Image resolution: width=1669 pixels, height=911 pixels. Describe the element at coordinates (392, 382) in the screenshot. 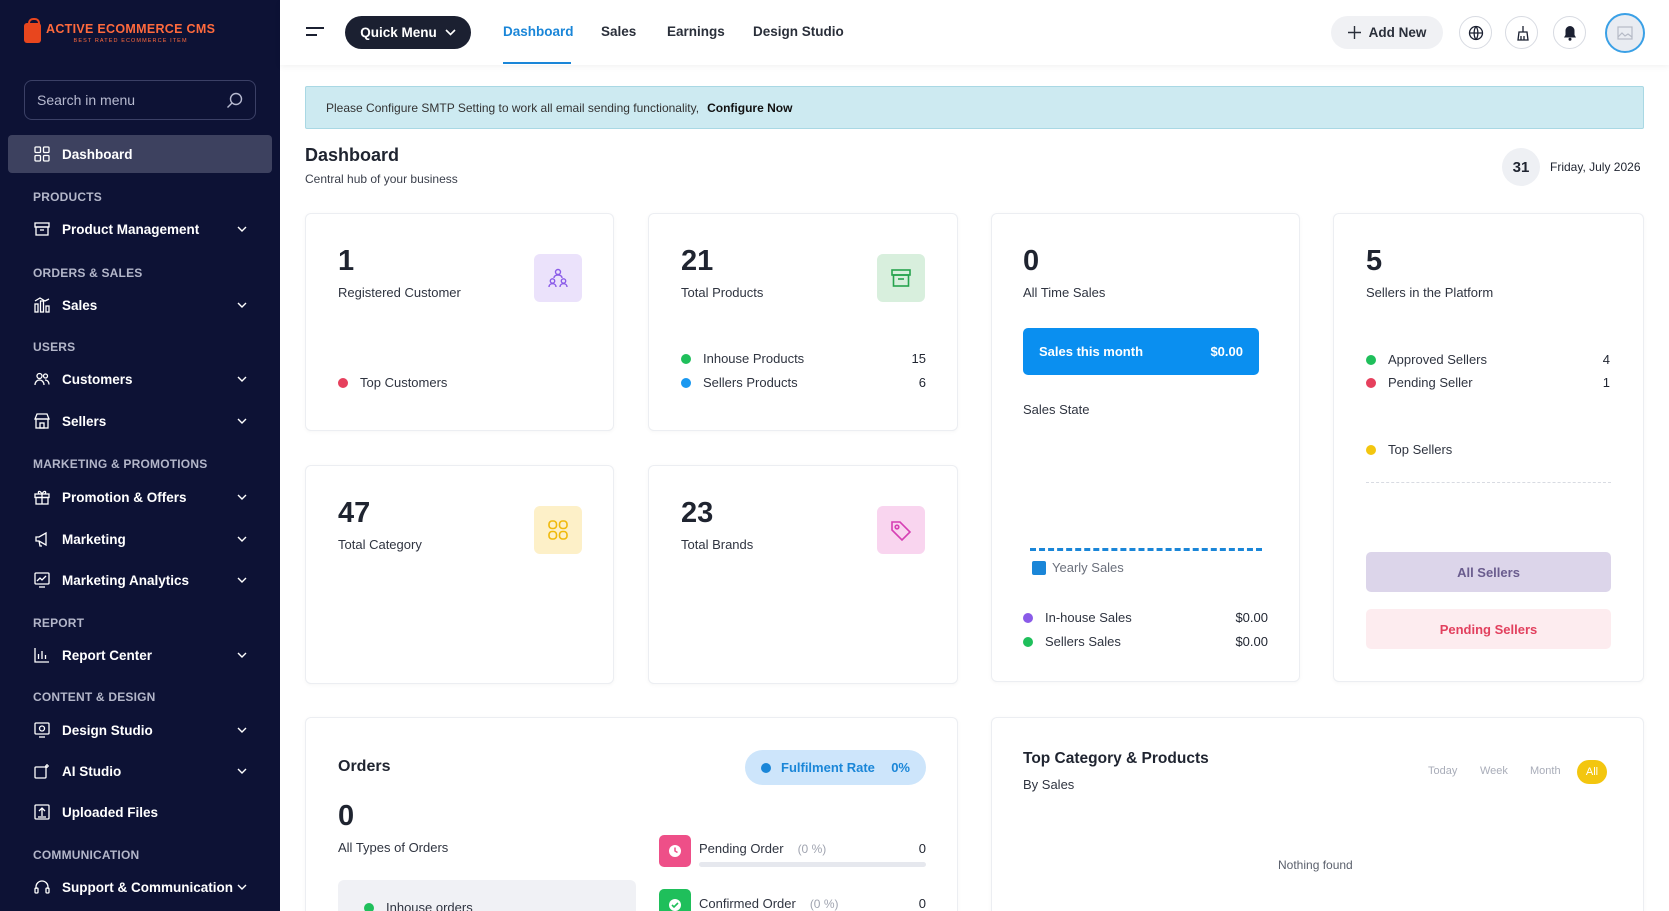

I see `top-customers-link: Top Customers` at that location.